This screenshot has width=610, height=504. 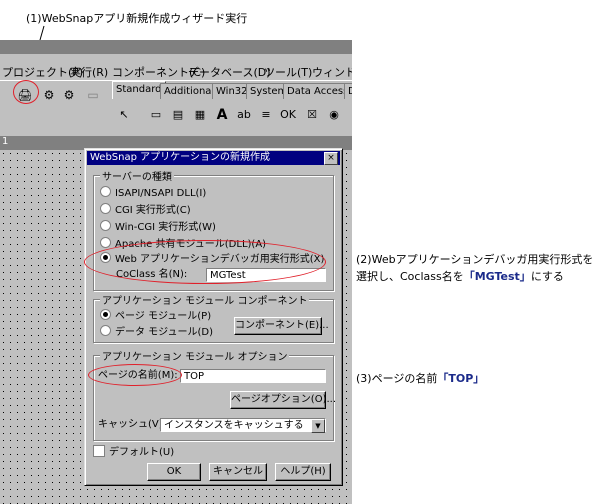 I want to click on close-icon: ×, so click(x=331, y=158).